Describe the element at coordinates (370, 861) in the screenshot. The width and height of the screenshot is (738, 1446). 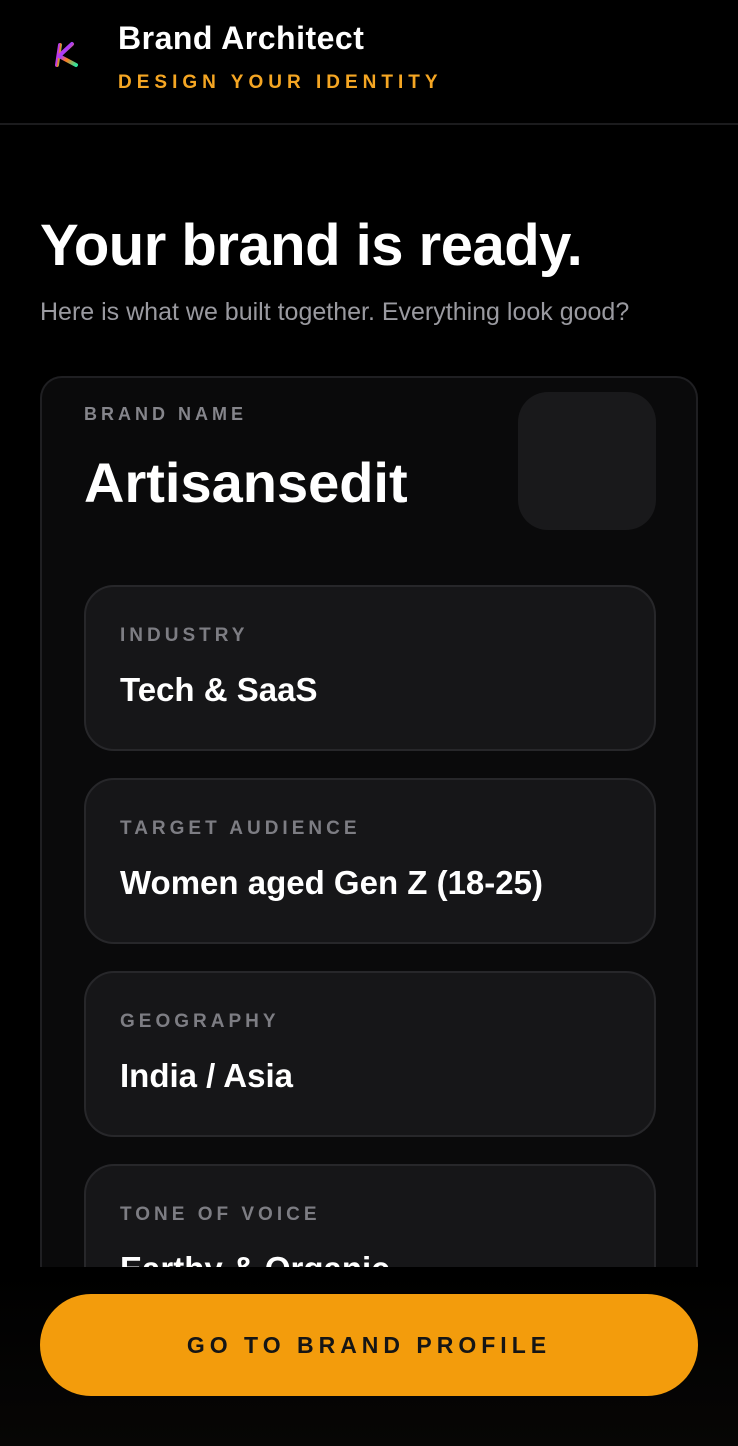
I see `target-audience-field: TARGET AUDIENCE Women aged Gen Z (18-25)` at that location.